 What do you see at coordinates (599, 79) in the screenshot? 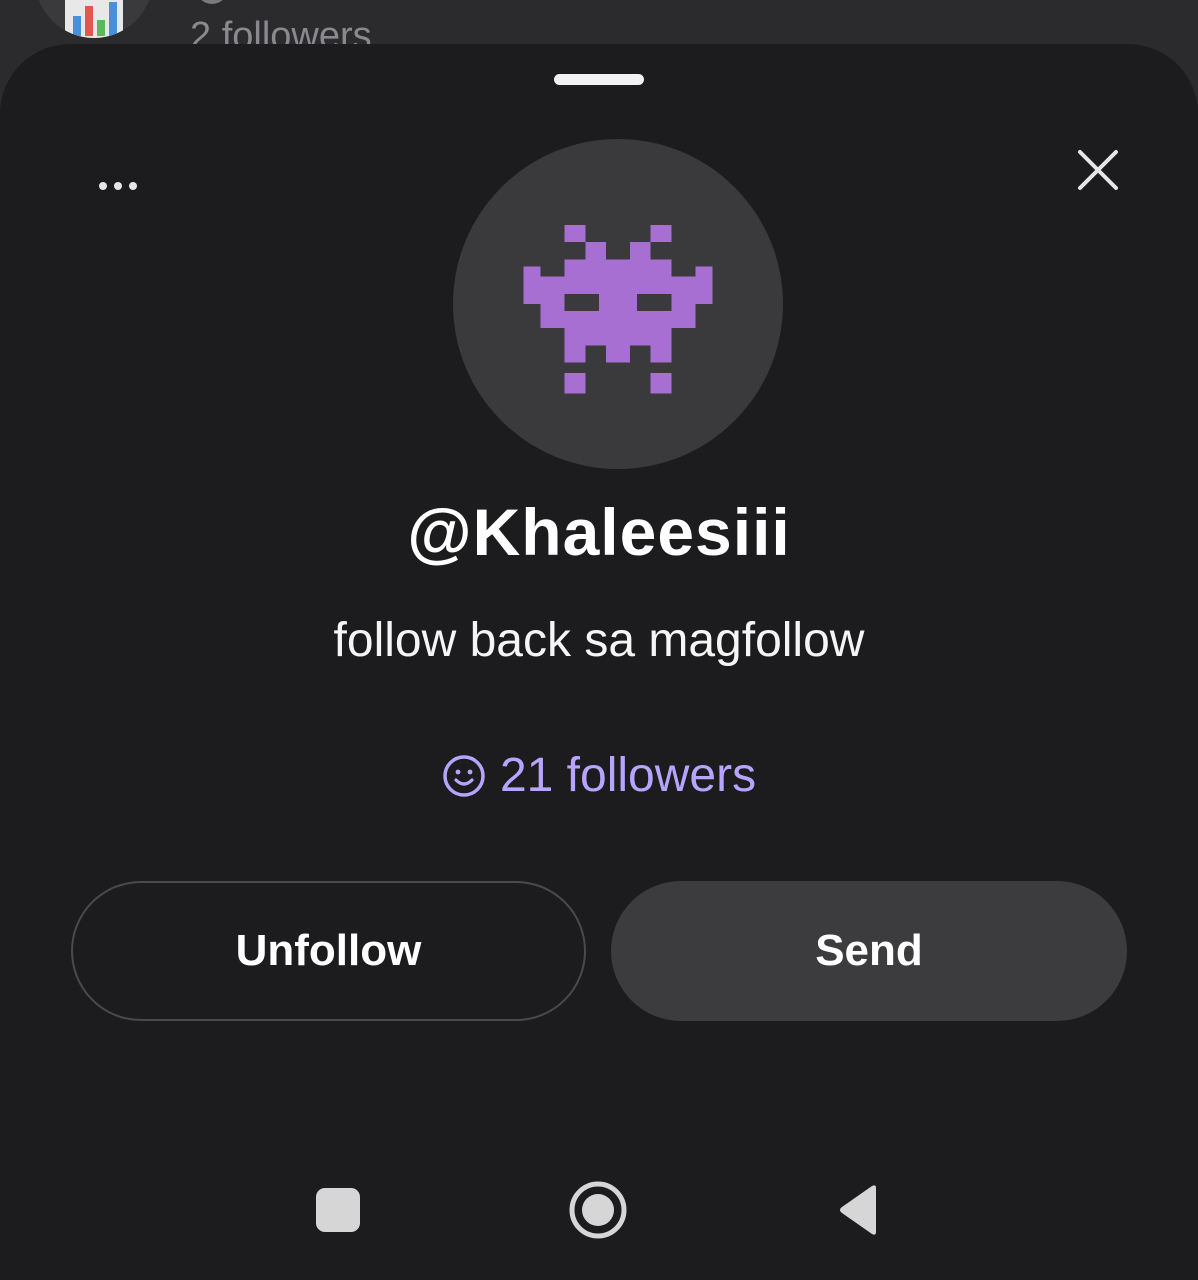
I see `drag-handle` at bounding box center [599, 79].